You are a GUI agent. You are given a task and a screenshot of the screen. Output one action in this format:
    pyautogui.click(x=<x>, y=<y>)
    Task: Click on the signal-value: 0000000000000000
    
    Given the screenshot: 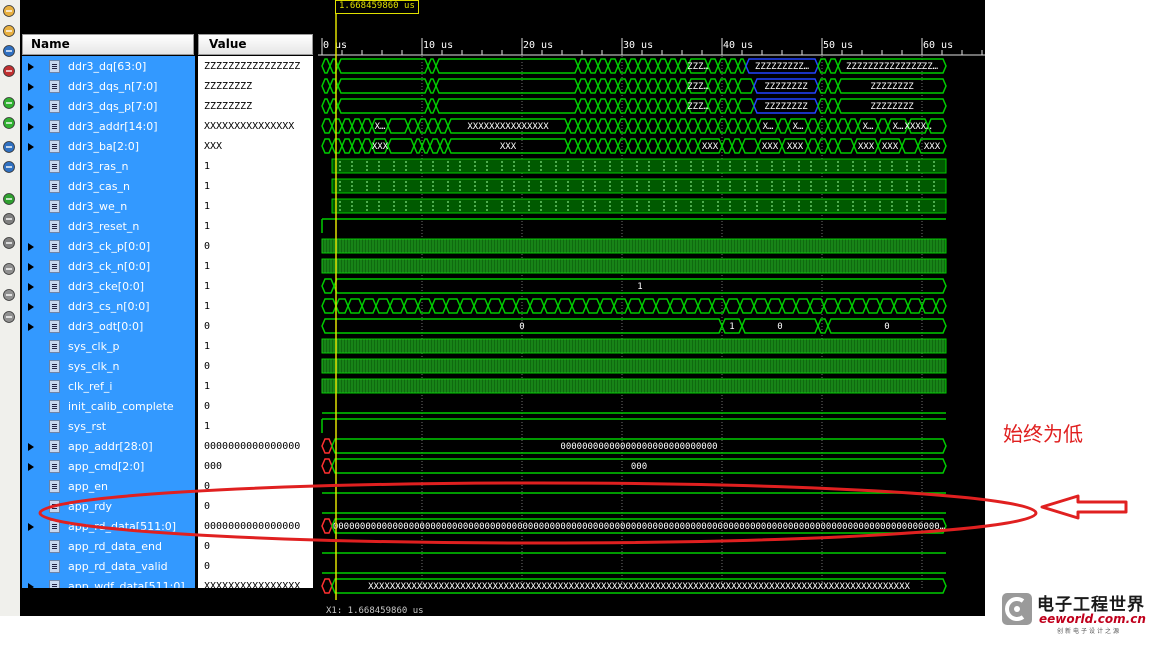 What is the action you would take?
    pyautogui.click(x=252, y=446)
    